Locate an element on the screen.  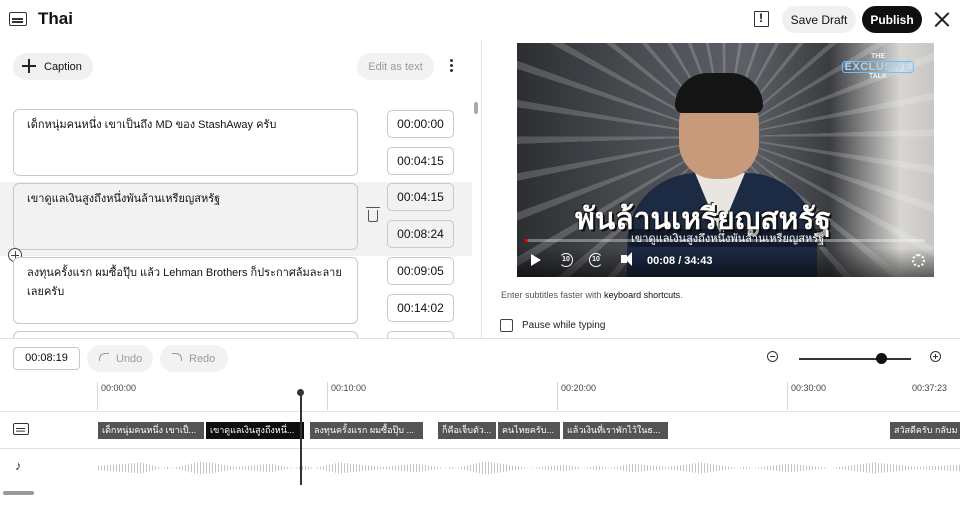
caption-start-time is located at coordinates (420, 334).